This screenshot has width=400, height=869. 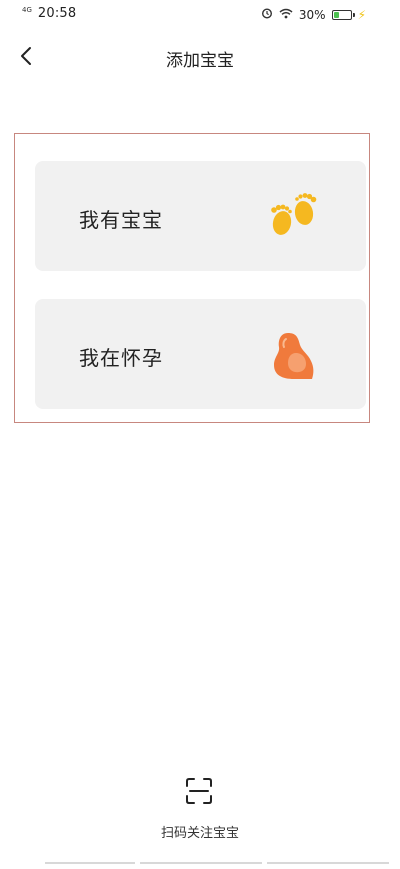 What do you see at coordinates (286, 15) in the screenshot?
I see `wifi-icon` at bounding box center [286, 15].